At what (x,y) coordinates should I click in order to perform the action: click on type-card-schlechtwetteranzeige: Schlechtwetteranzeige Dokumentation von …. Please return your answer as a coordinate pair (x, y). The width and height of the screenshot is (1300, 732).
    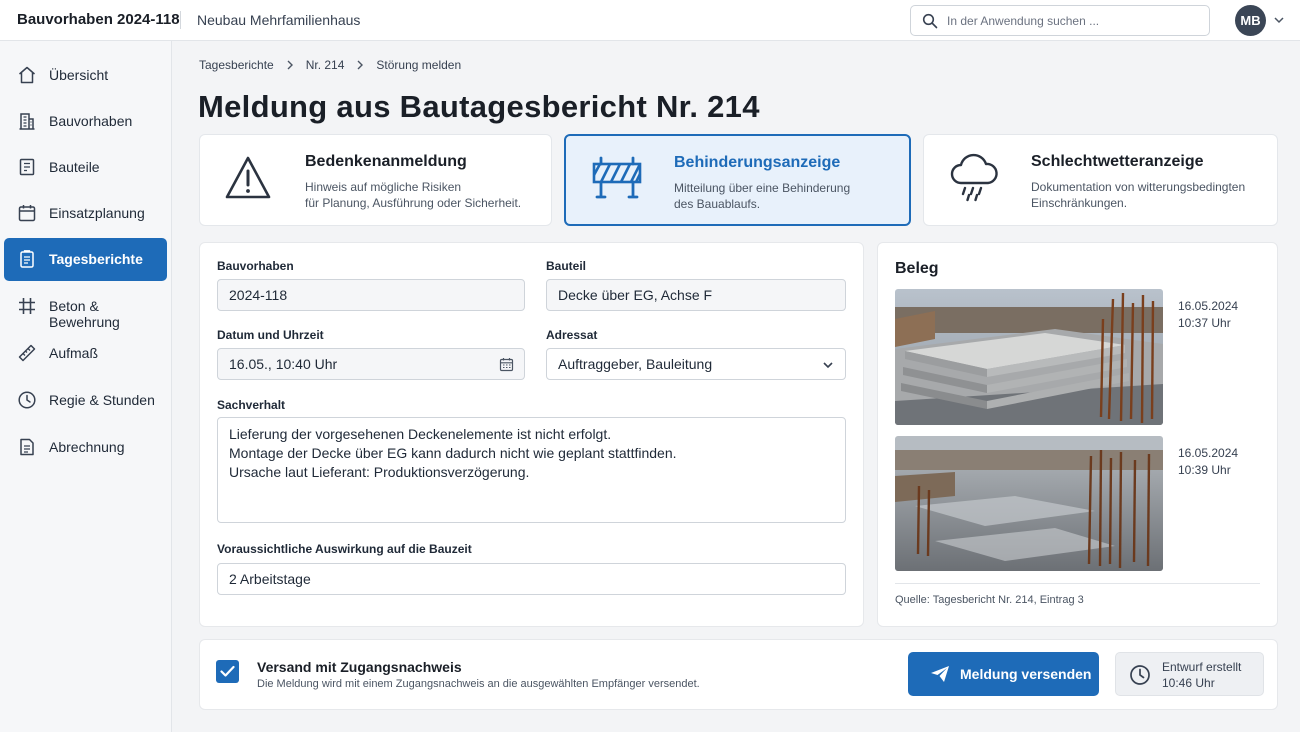
    Looking at the image, I should click on (1100, 180).